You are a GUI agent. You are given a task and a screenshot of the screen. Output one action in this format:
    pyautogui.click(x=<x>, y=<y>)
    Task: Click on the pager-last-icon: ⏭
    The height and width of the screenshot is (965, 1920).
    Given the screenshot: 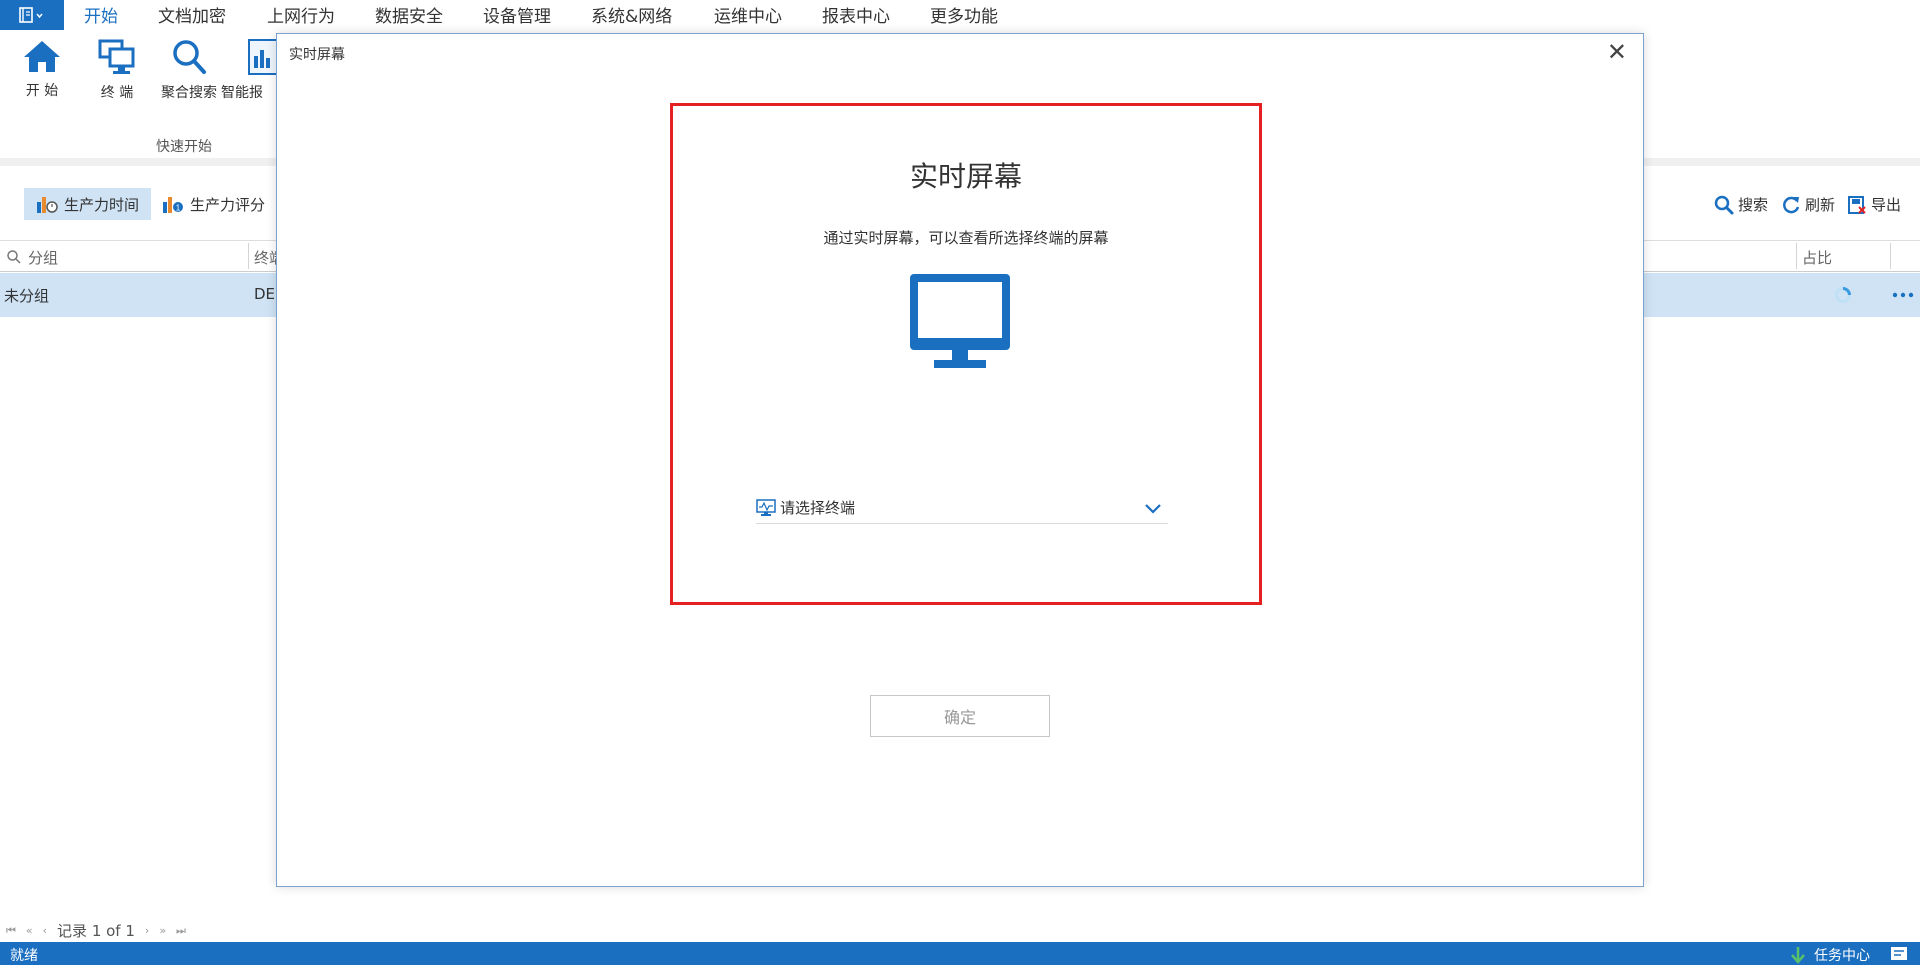 What is the action you would take?
    pyautogui.click(x=181, y=931)
    